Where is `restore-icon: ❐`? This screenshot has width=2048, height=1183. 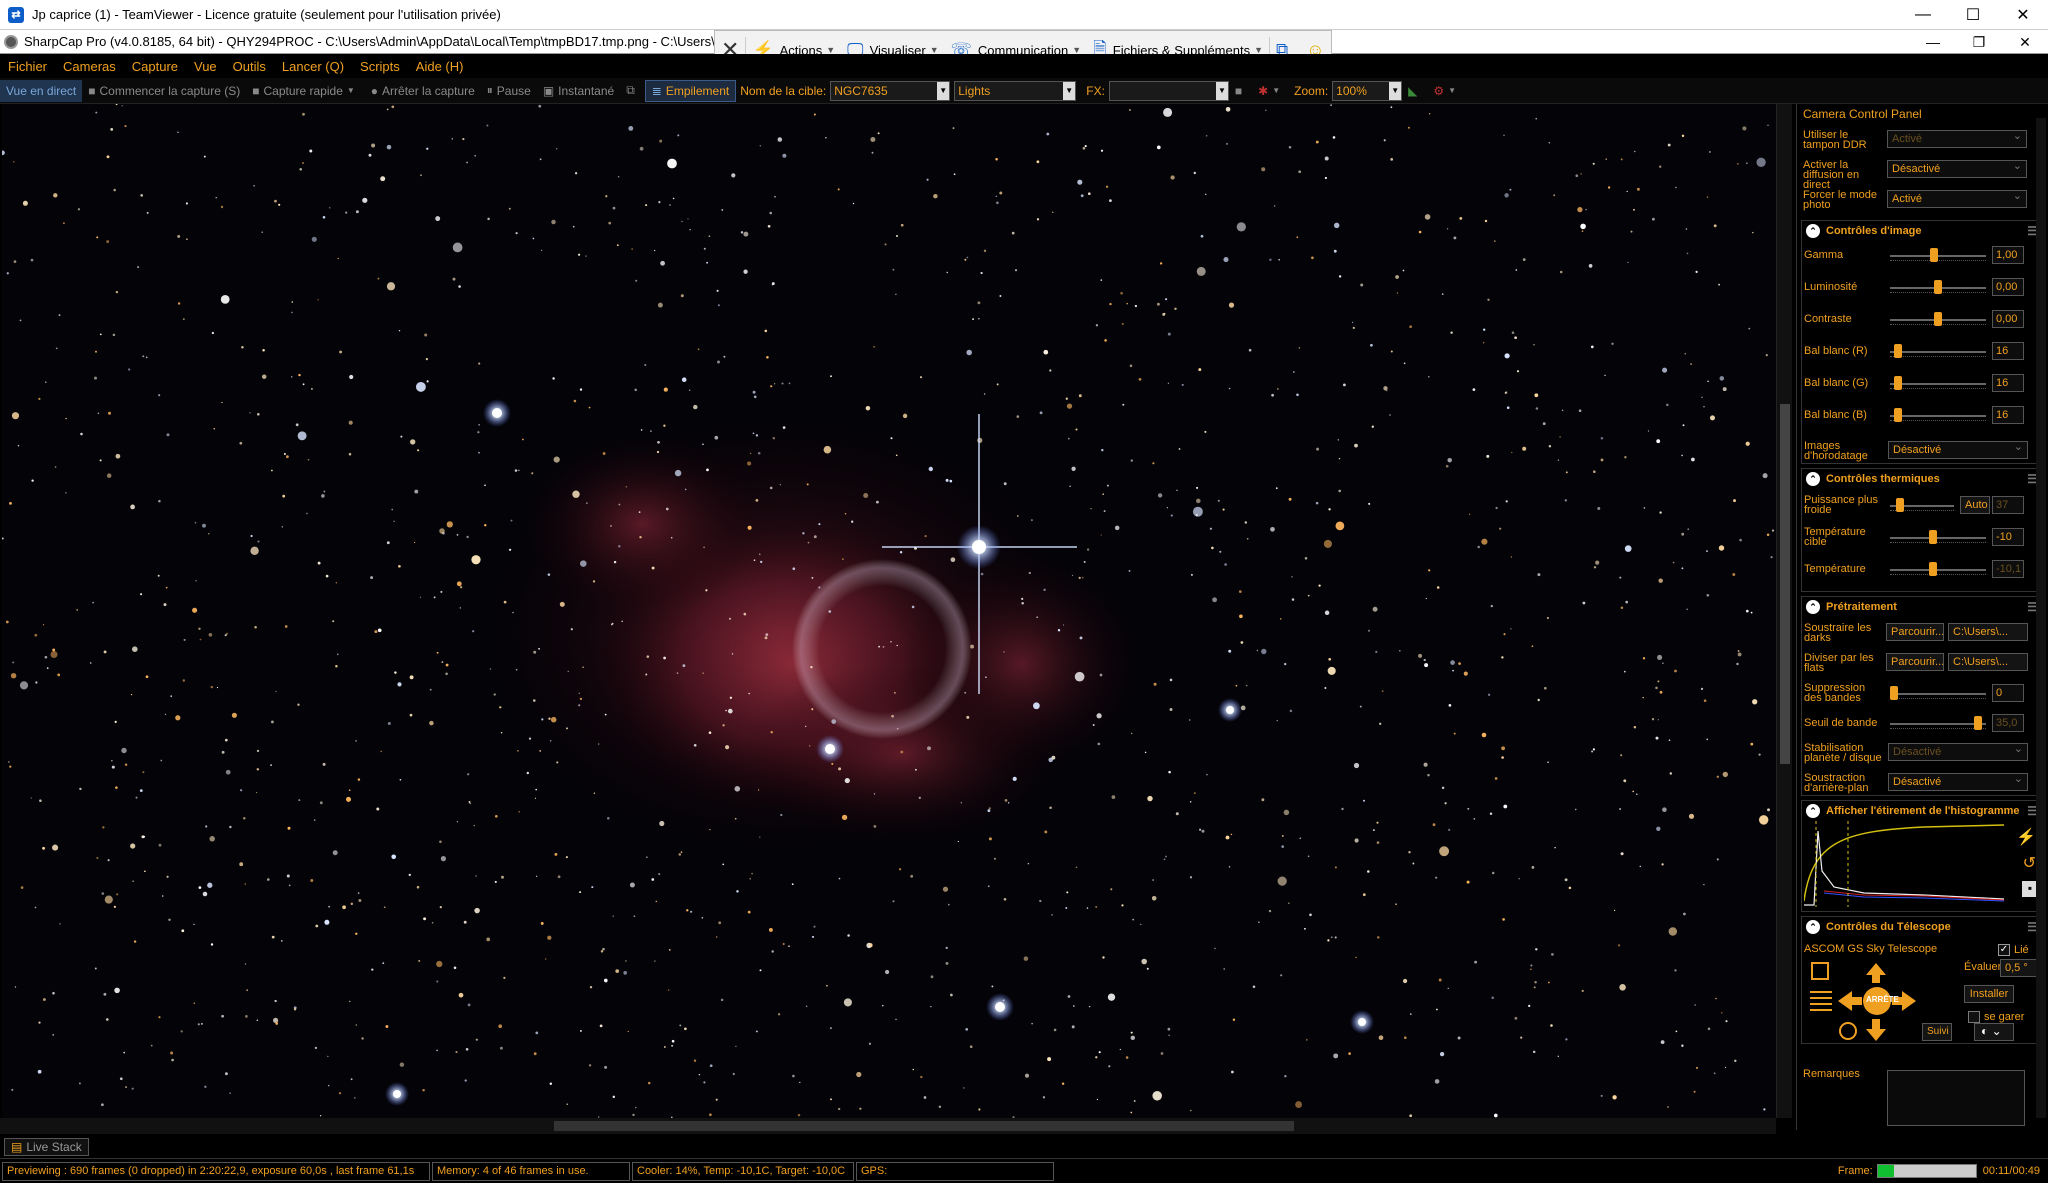 restore-icon: ❐ is located at coordinates (1979, 42).